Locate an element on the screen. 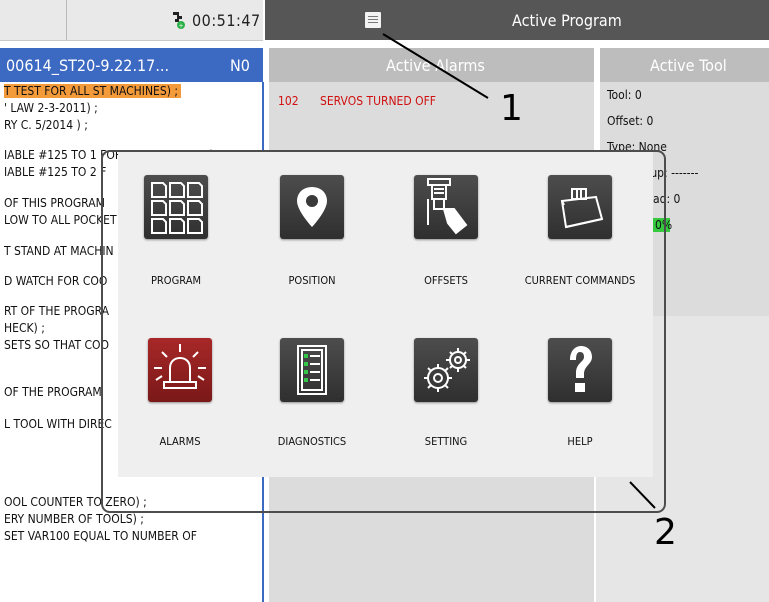 The width and height of the screenshot is (769, 602). callout-2: 2 is located at coordinates (665, 532).